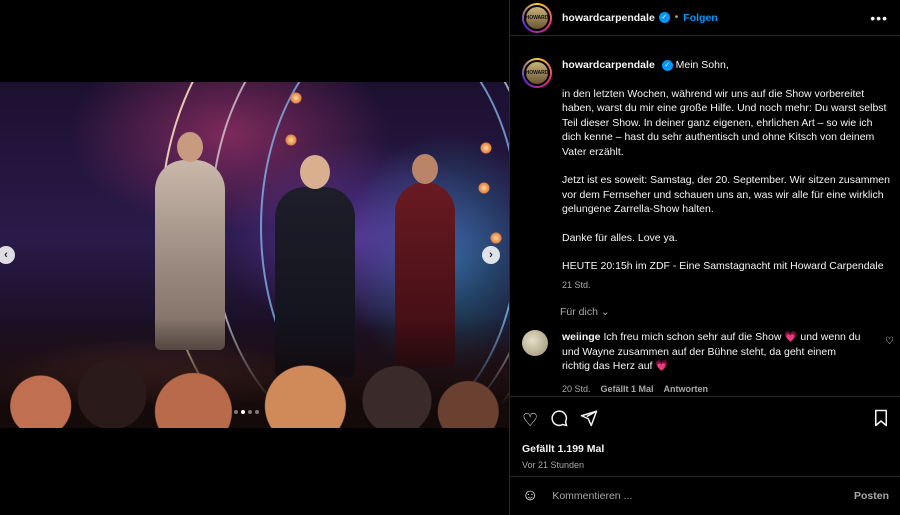  What do you see at coordinates (727, 285) in the screenshot?
I see `caption-time: 21 Std.` at bounding box center [727, 285].